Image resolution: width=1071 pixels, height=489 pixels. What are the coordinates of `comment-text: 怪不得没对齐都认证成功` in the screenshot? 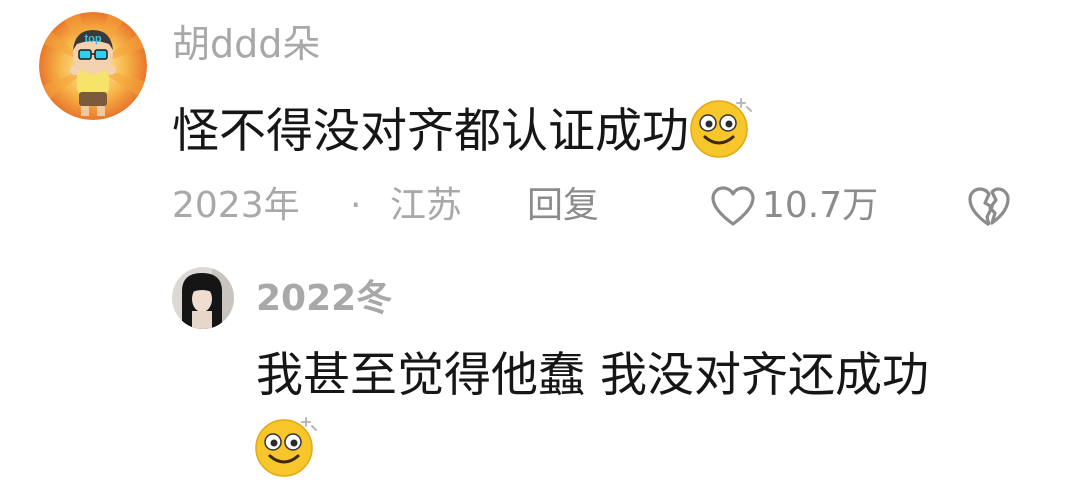 It's located at (463, 126).